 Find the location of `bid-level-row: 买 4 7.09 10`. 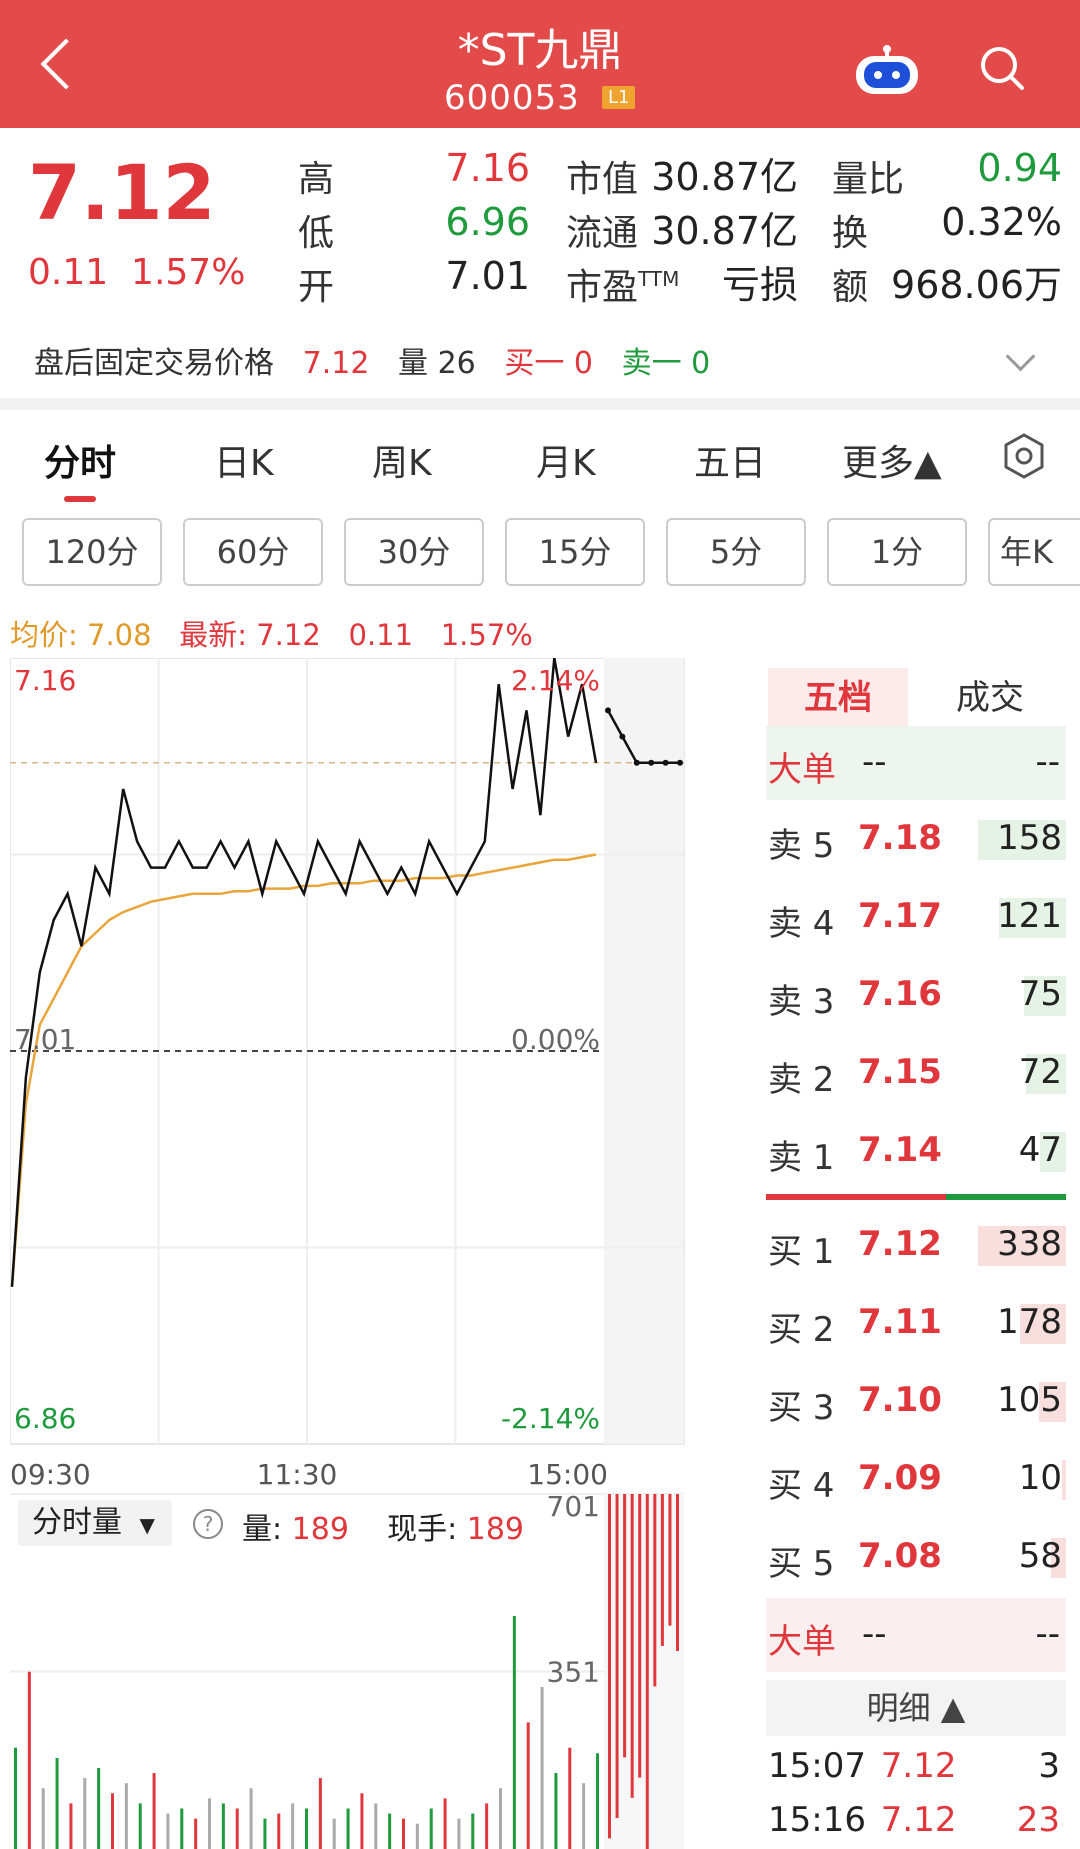

bid-level-row: 买 4 7.09 10 is located at coordinates (916, 1479).